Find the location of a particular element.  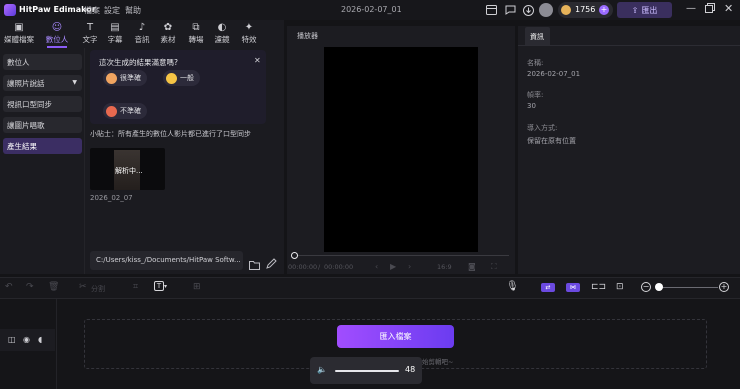

text-icon: T is located at coordinates (90, 27).